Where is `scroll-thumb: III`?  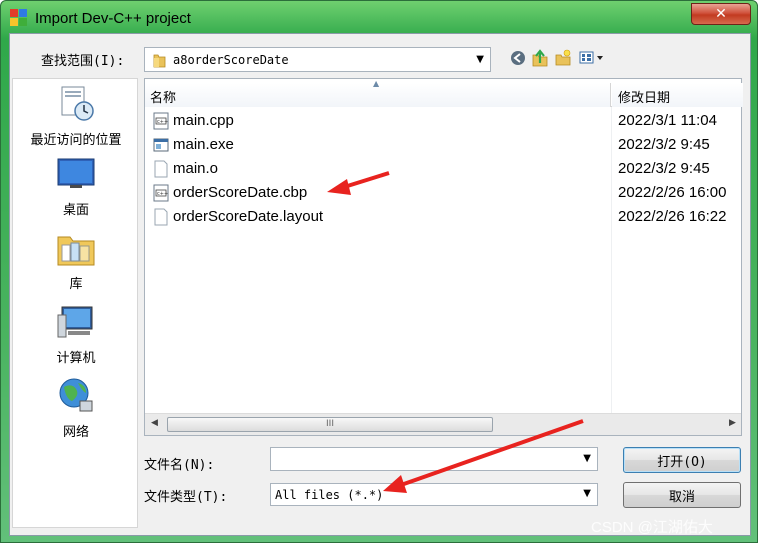
scroll-thumb: III is located at coordinates (330, 424).